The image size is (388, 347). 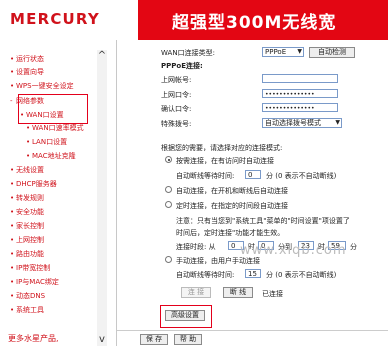 What do you see at coordinates (253, 273) in the screenshot?
I see `manual-timeout-input: 15` at bounding box center [253, 273].